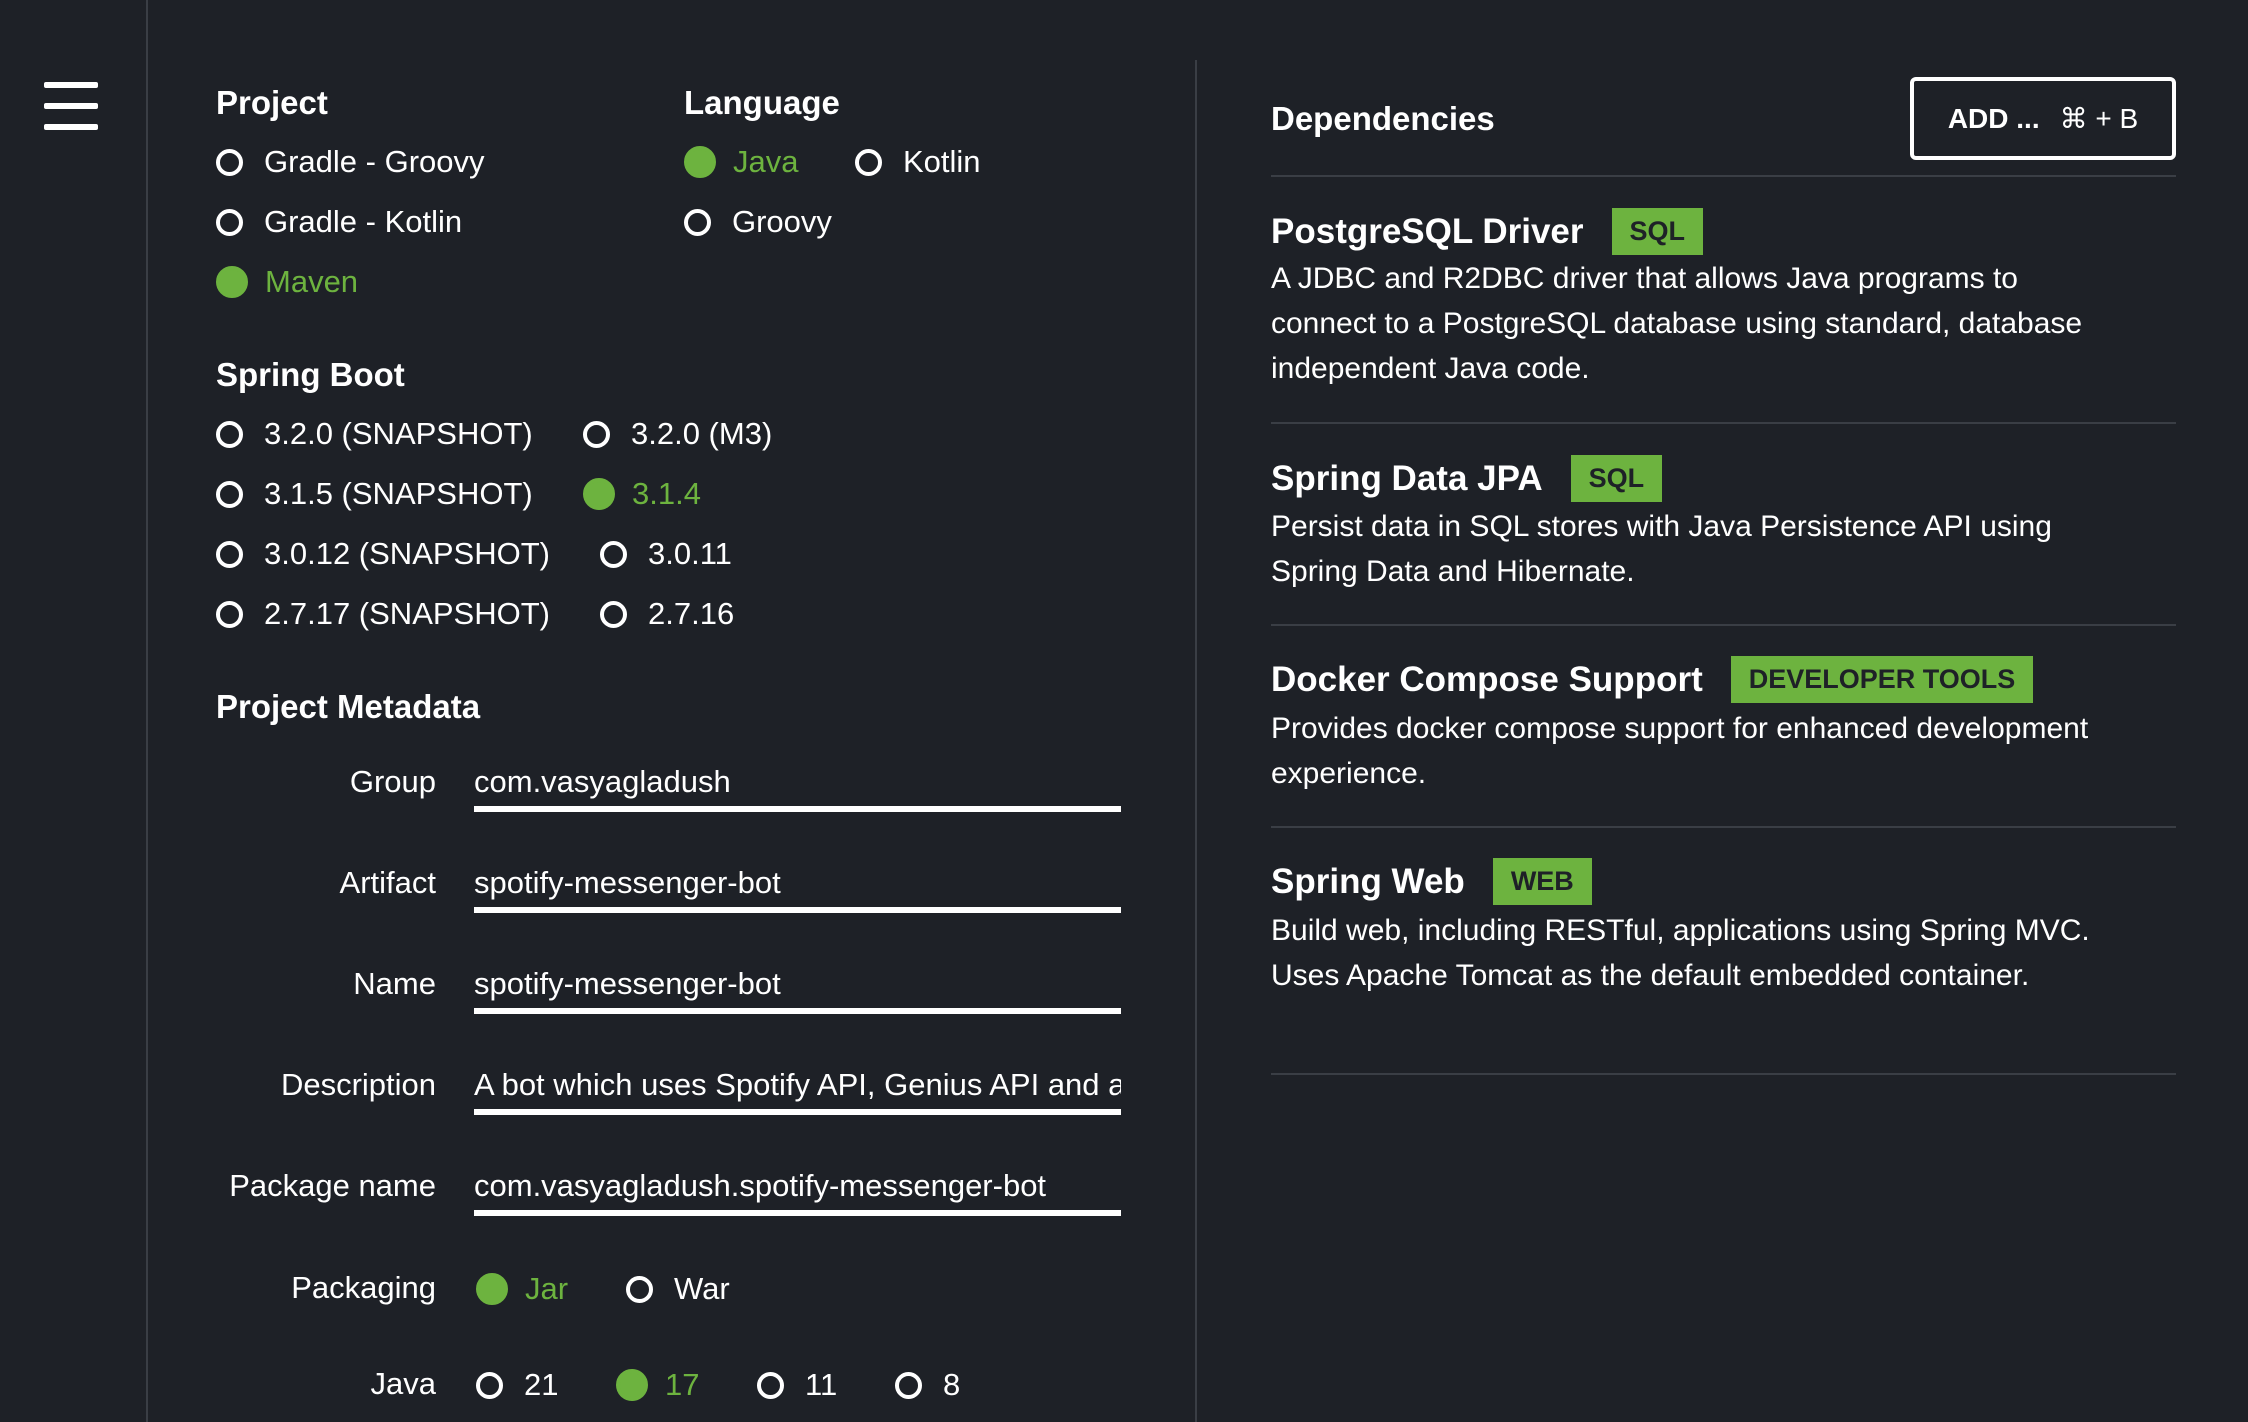 The height and width of the screenshot is (1422, 2248). I want to click on group-label: Group, so click(392, 781).